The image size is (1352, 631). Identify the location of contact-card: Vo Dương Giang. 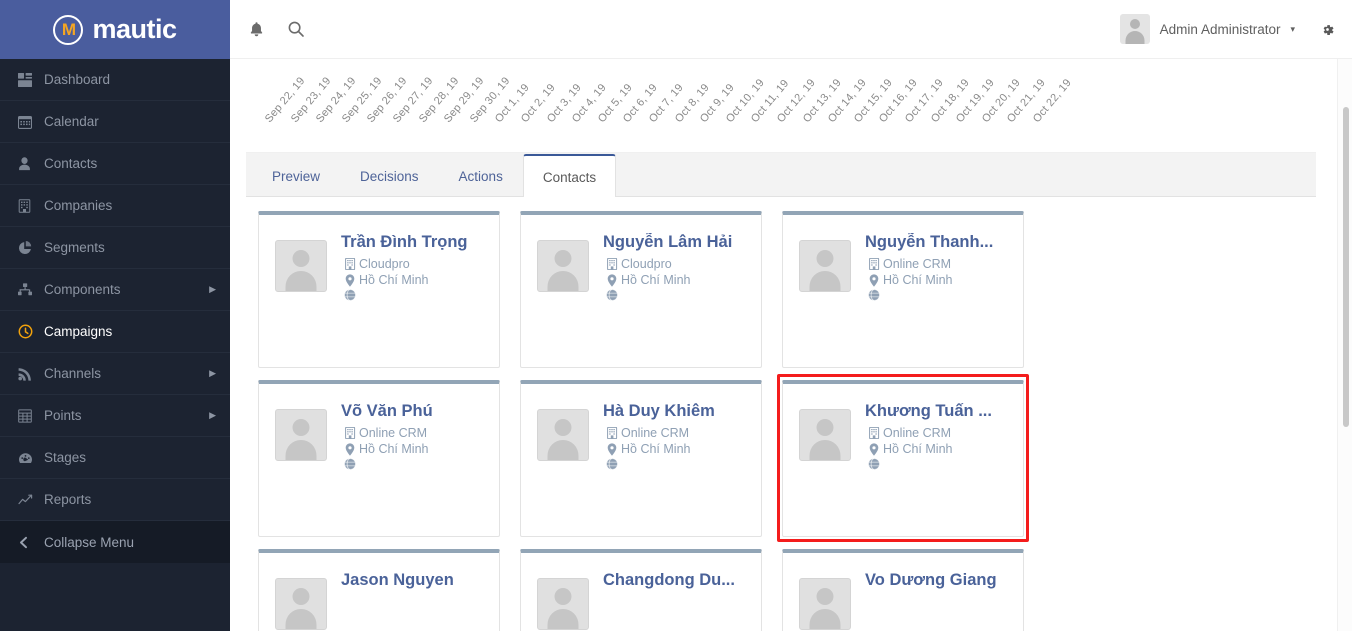
(903, 590).